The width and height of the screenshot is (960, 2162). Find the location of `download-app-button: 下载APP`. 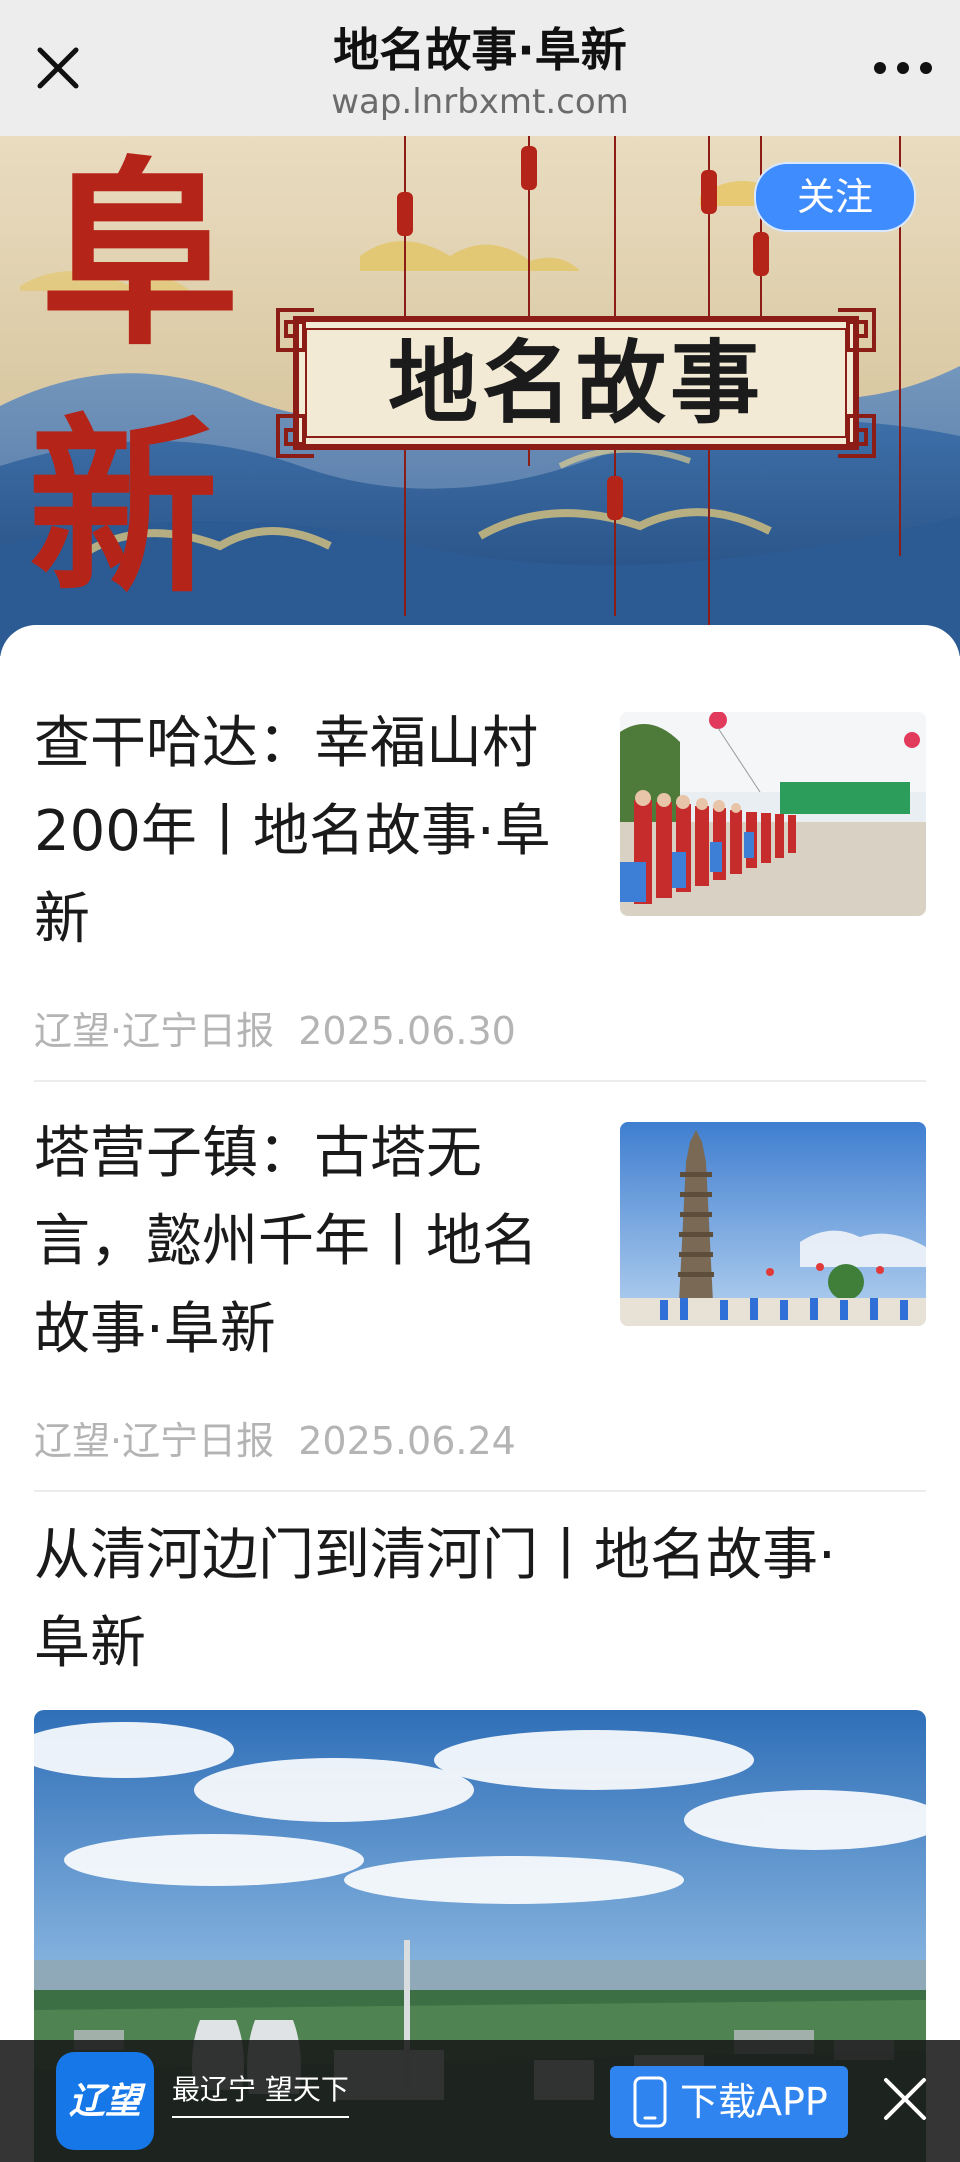

download-app-button: 下载APP is located at coordinates (729, 2102).